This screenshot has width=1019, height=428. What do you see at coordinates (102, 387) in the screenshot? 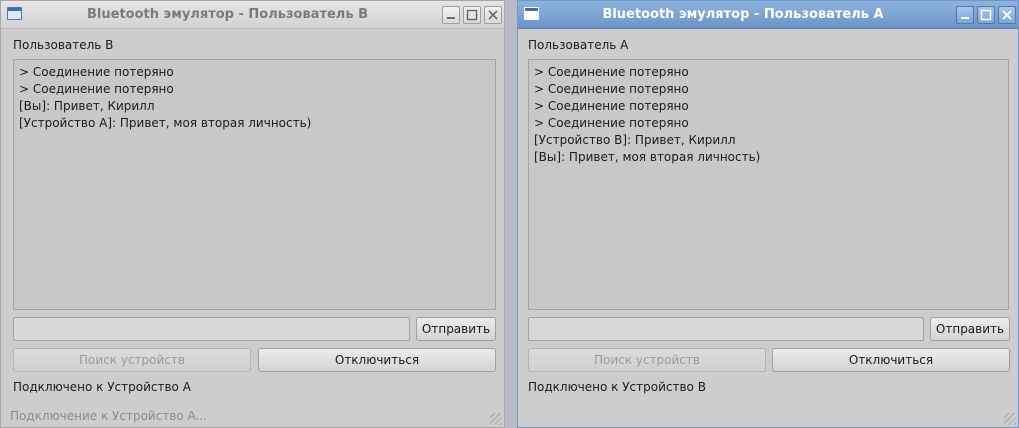
I see `connection-status: Подключено к Устройство A` at bounding box center [102, 387].